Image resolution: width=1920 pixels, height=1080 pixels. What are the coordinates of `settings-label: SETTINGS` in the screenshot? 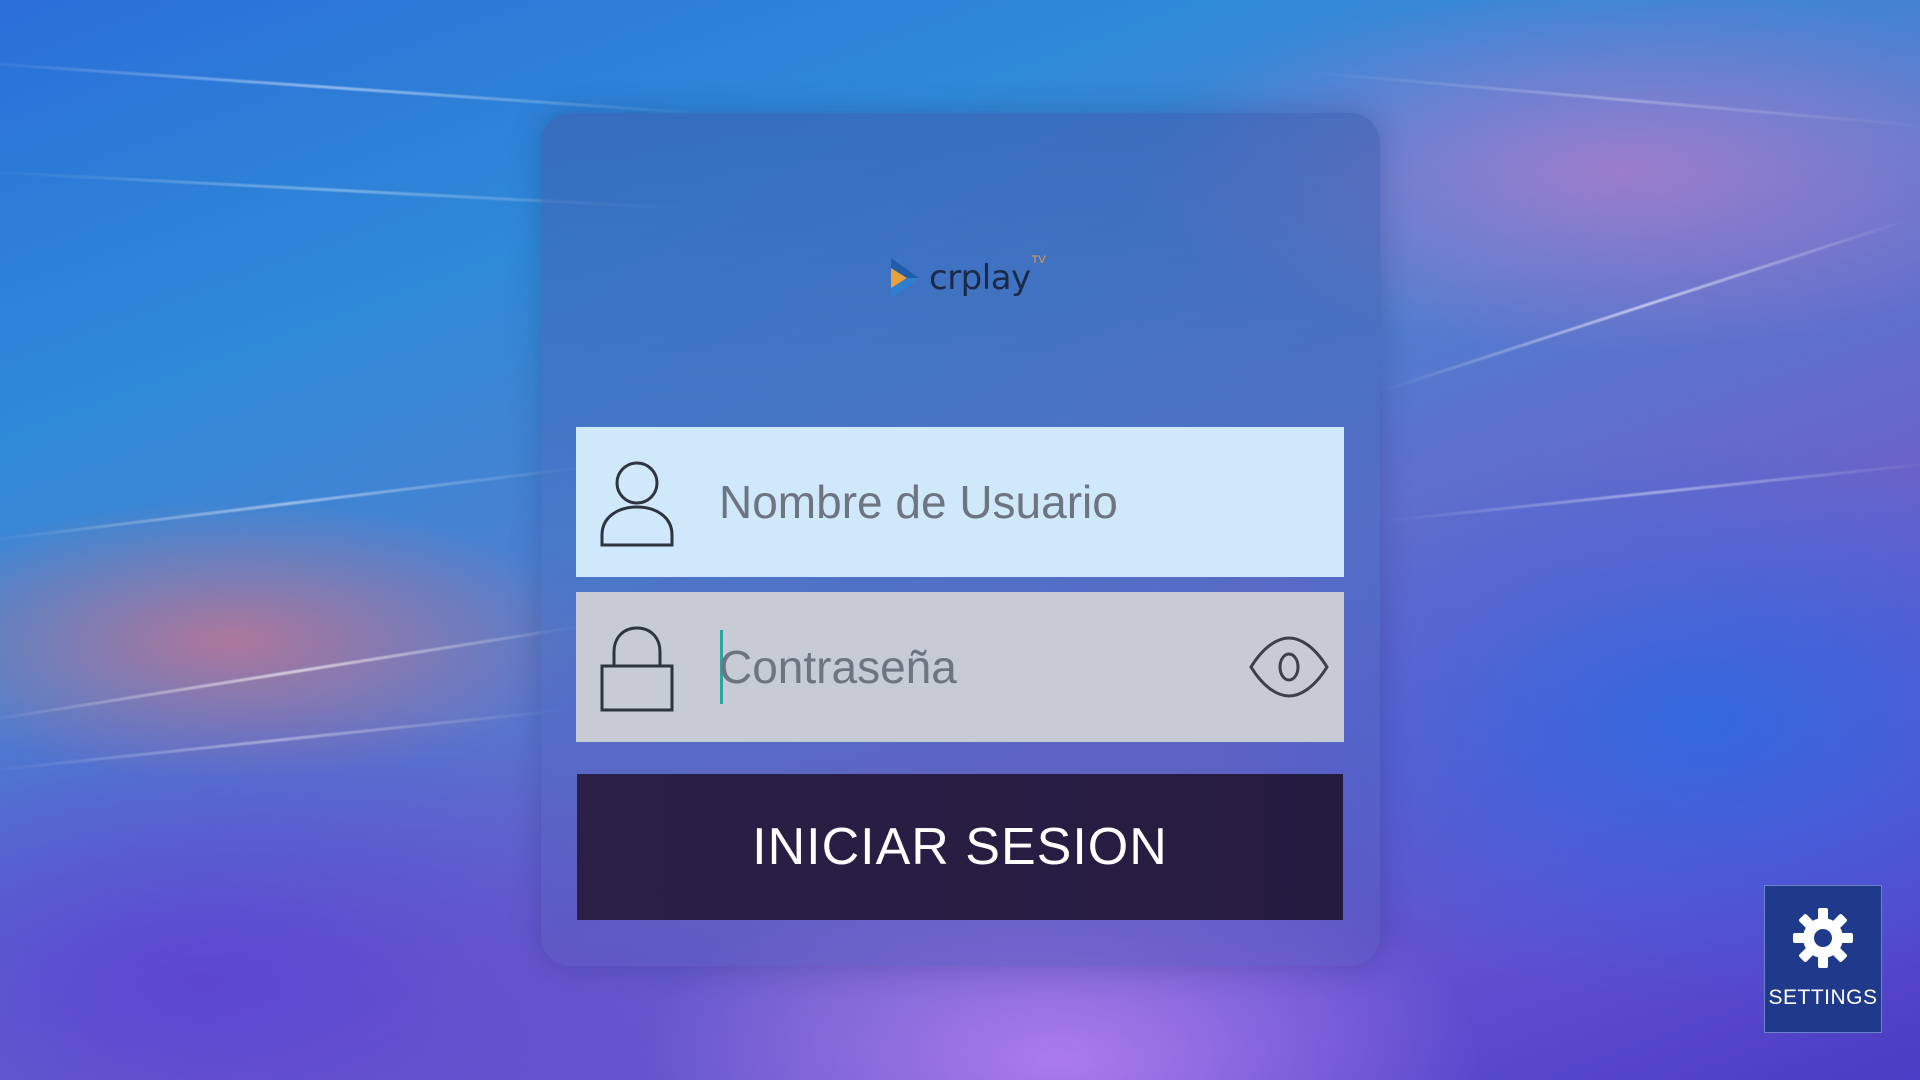 It's located at (1823, 997).